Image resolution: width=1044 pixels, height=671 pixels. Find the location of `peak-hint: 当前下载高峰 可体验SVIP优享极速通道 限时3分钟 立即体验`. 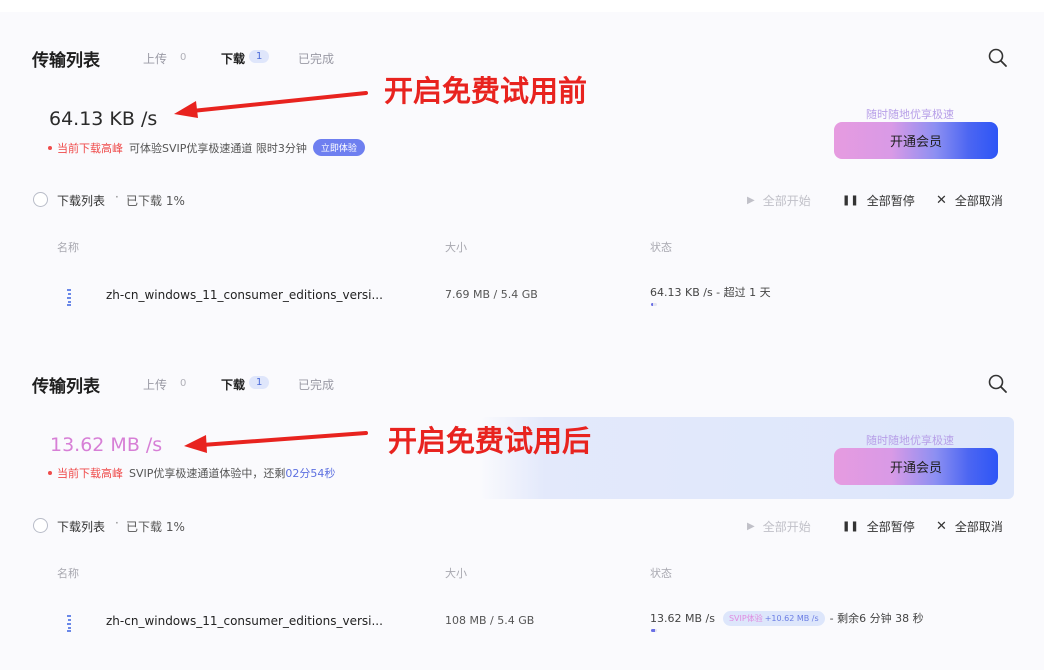

peak-hint: 当前下载高峰 可体验SVIP优享极速通道 限时3分钟 立即体验 is located at coordinates (206, 147).